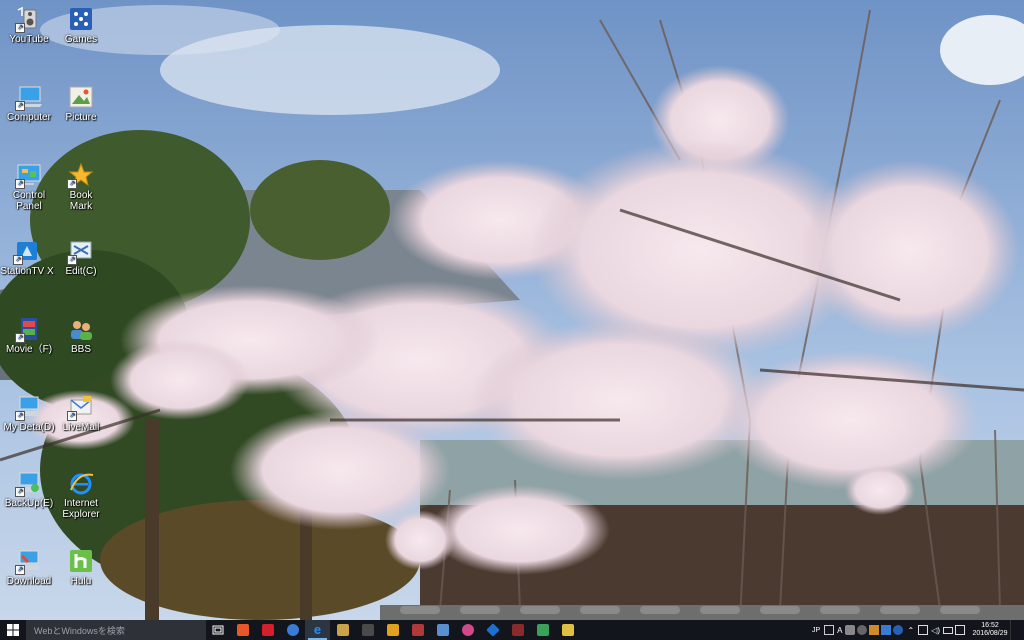 The image size is (1024, 640). I want to click on people-icon, so click(81, 329).